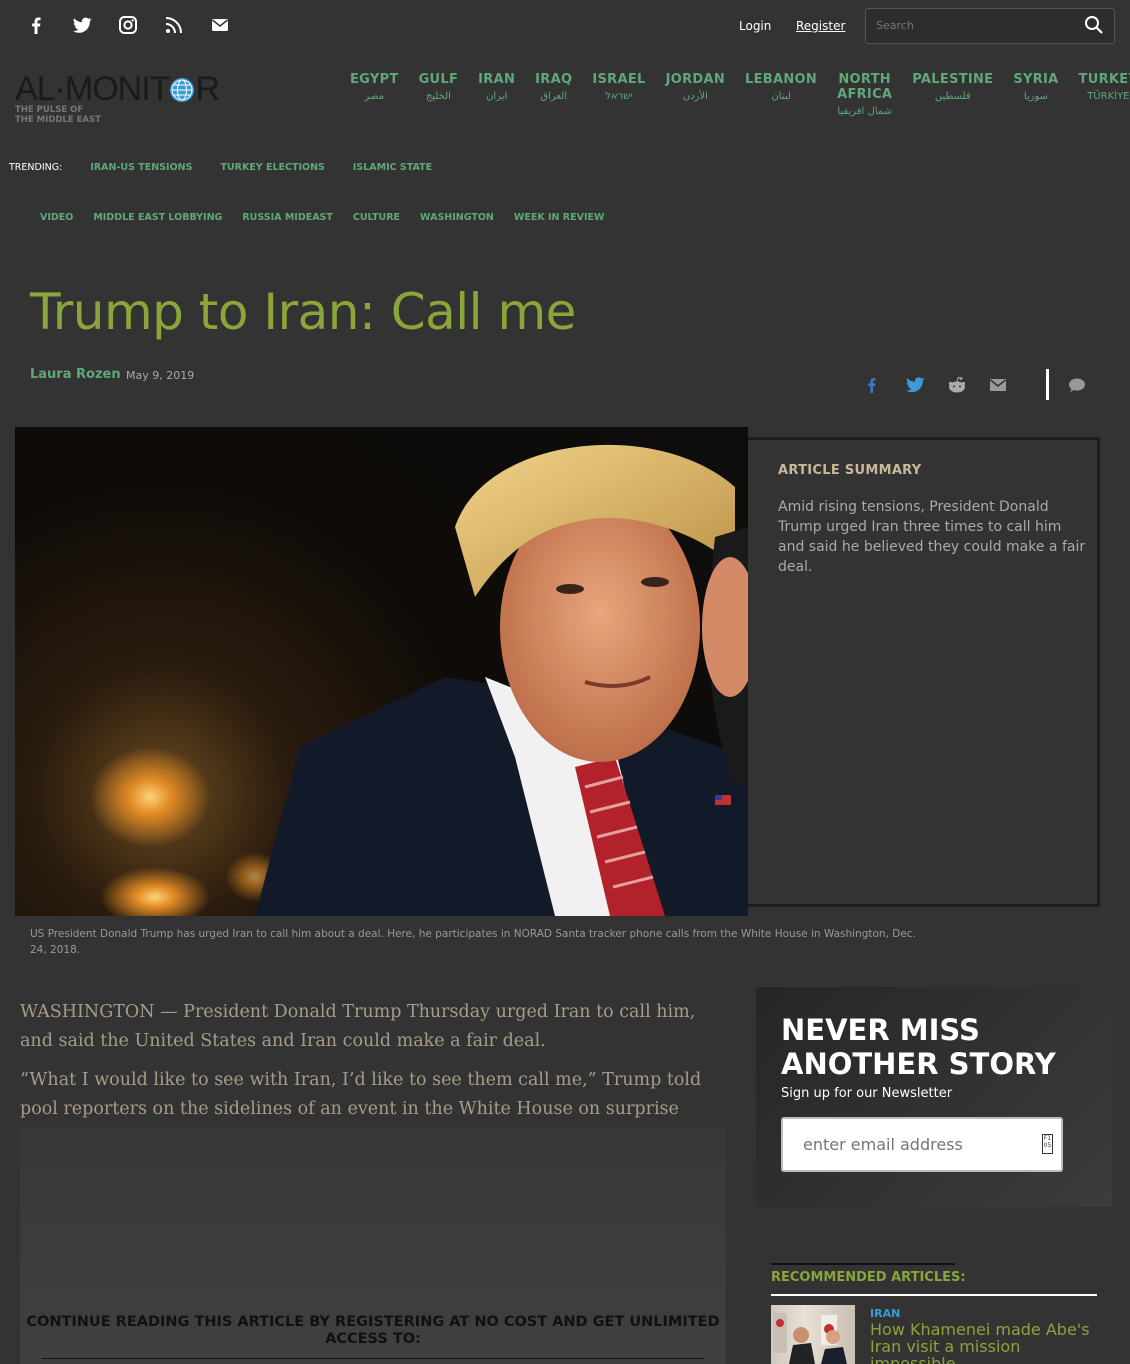  Describe the element at coordinates (1077, 385) in the screenshot. I see `comment-icon` at that location.